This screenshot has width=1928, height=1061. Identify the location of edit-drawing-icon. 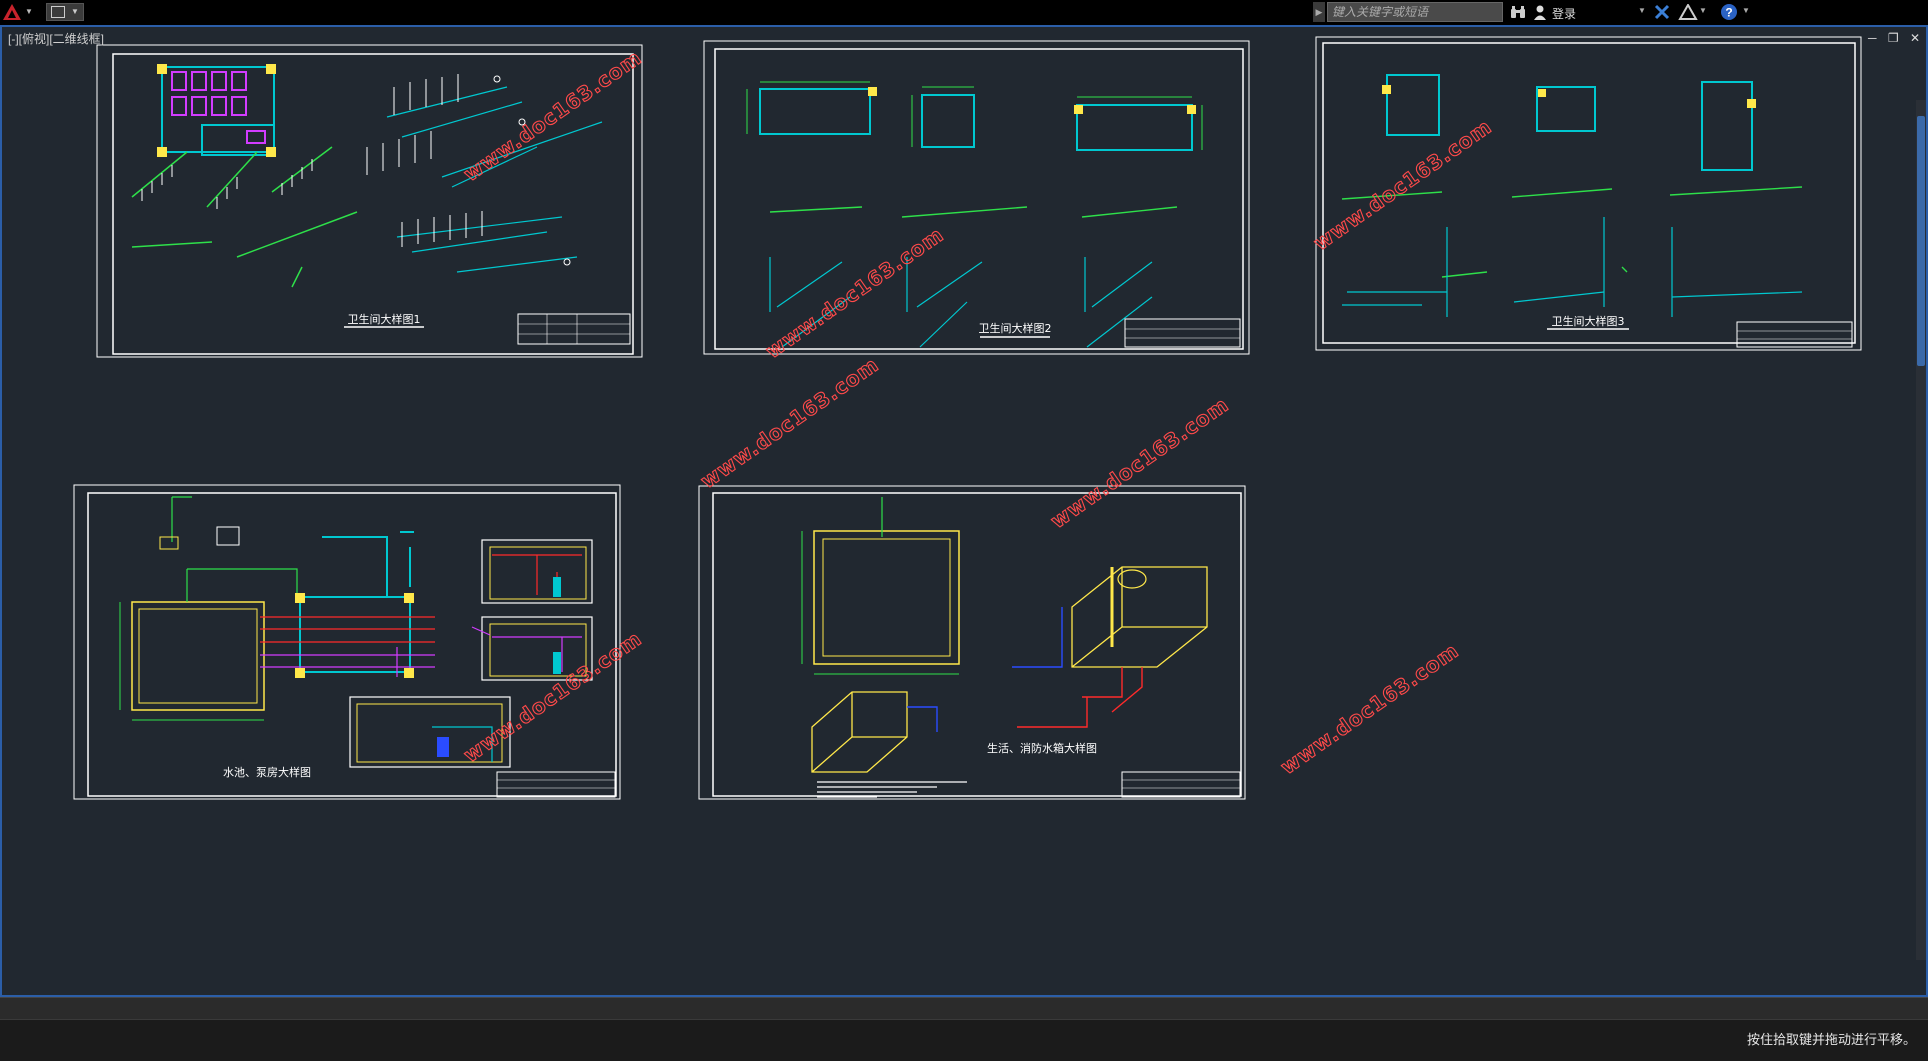
(58, 12).